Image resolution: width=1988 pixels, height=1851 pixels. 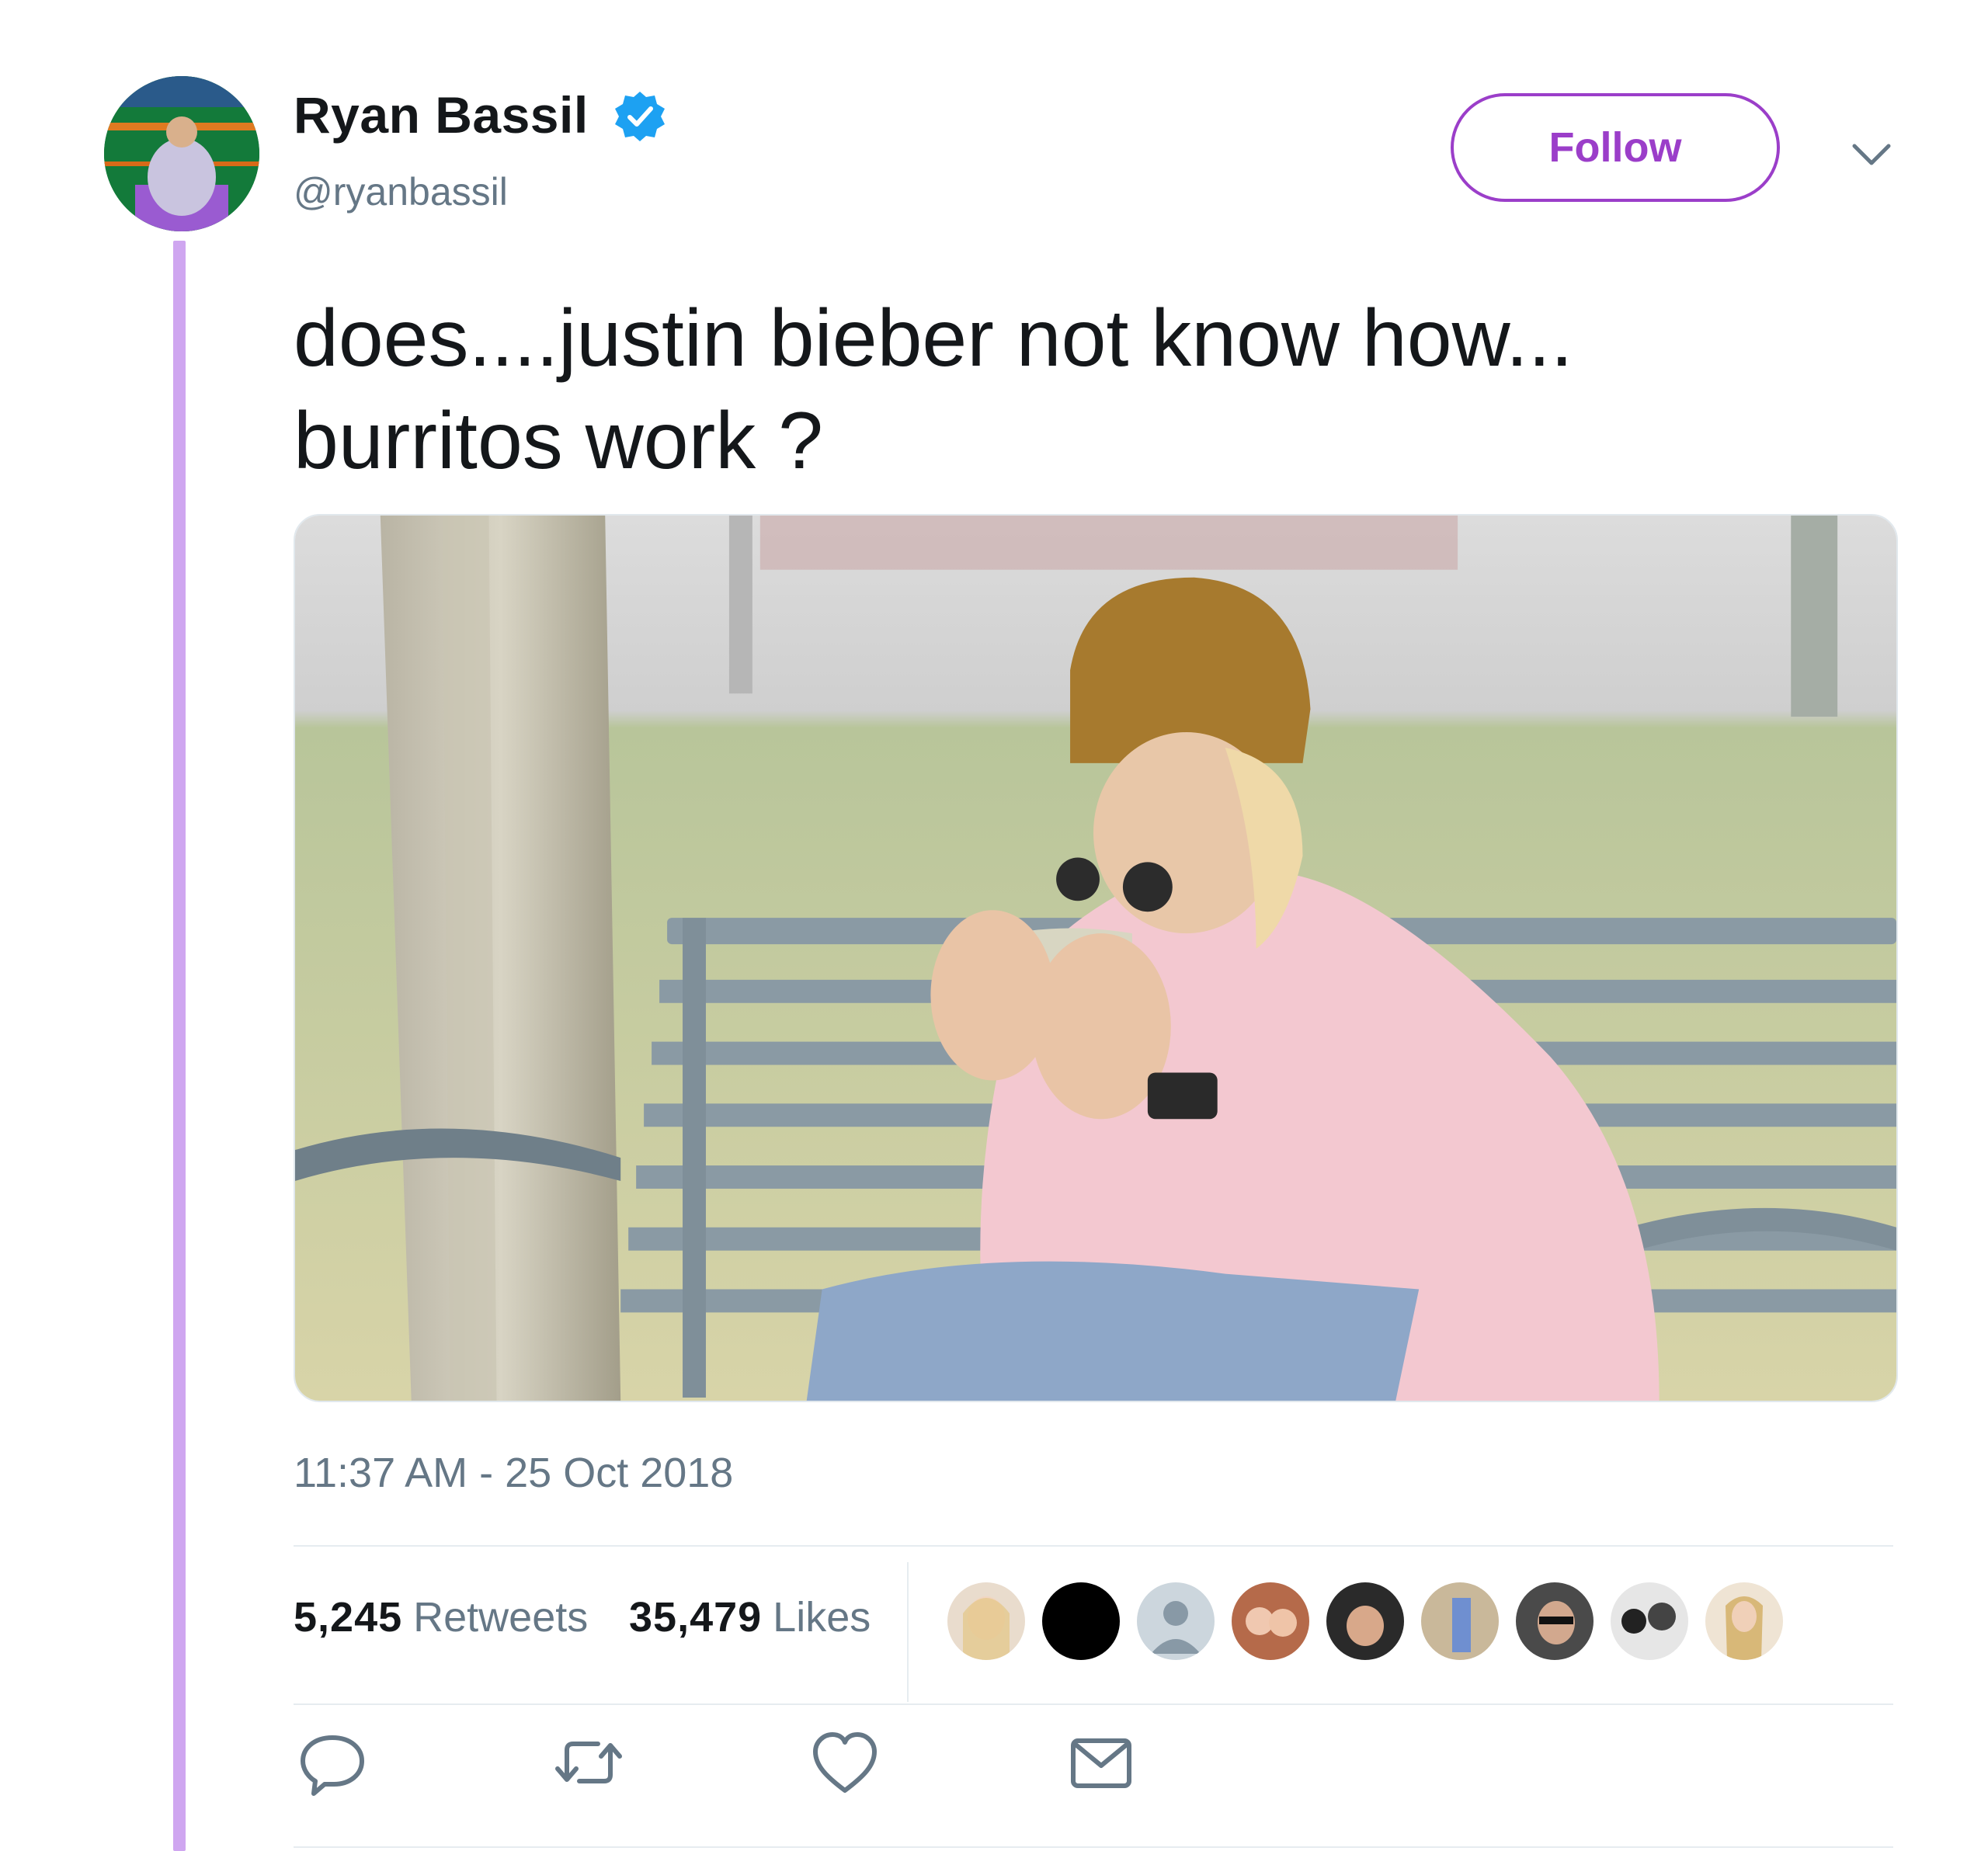 I want to click on reply-icon, so click(x=333, y=1762).